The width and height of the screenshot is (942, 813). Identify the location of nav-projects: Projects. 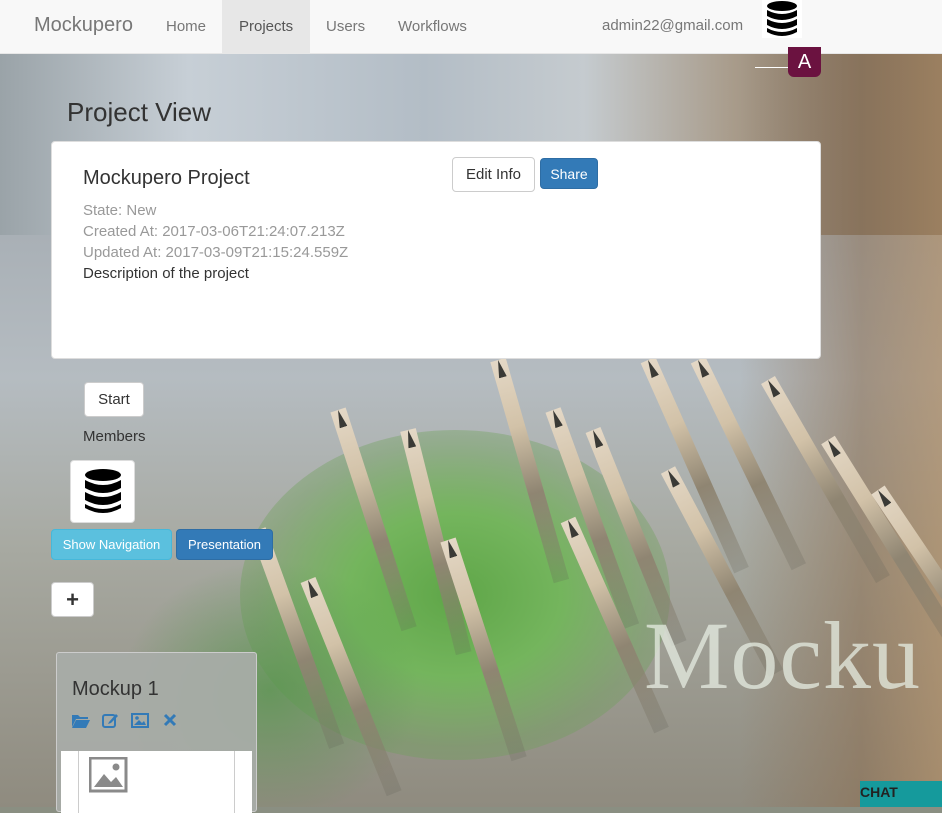
(266, 26).